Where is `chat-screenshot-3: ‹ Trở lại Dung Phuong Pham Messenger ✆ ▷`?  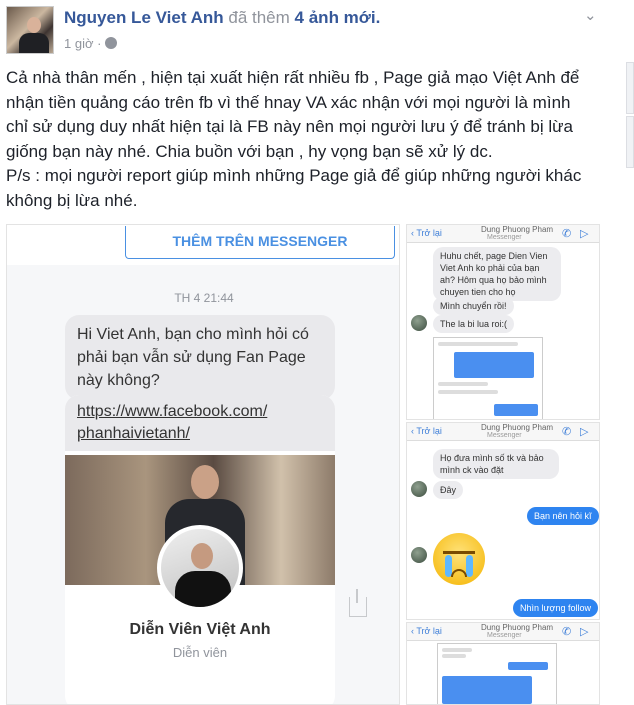 chat-screenshot-3: ‹ Trở lại Dung Phuong Pham Messenger ✆ ▷ is located at coordinates (503, 663).